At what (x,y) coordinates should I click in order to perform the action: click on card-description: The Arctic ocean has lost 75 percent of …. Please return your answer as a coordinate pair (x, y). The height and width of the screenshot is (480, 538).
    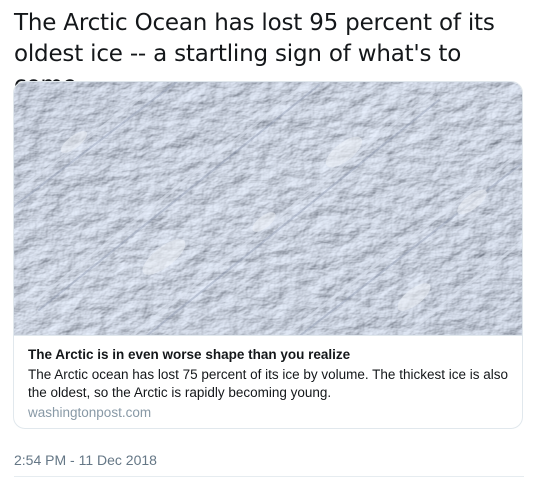
    Looking at the image, I should click on (268, 383).